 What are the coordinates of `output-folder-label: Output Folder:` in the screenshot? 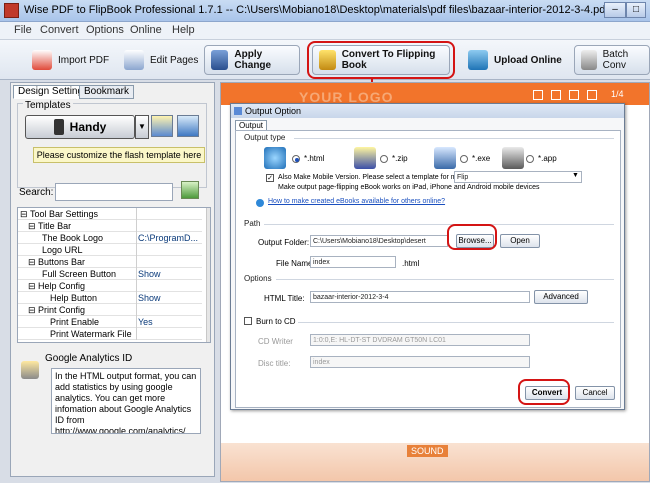 It's located at (284, 242).